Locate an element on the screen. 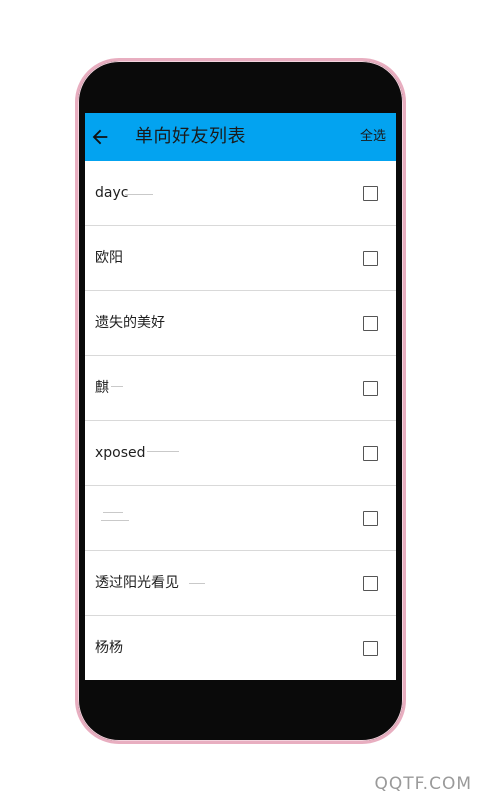  friend-name: 麒 is located at coordinates (102, 388).